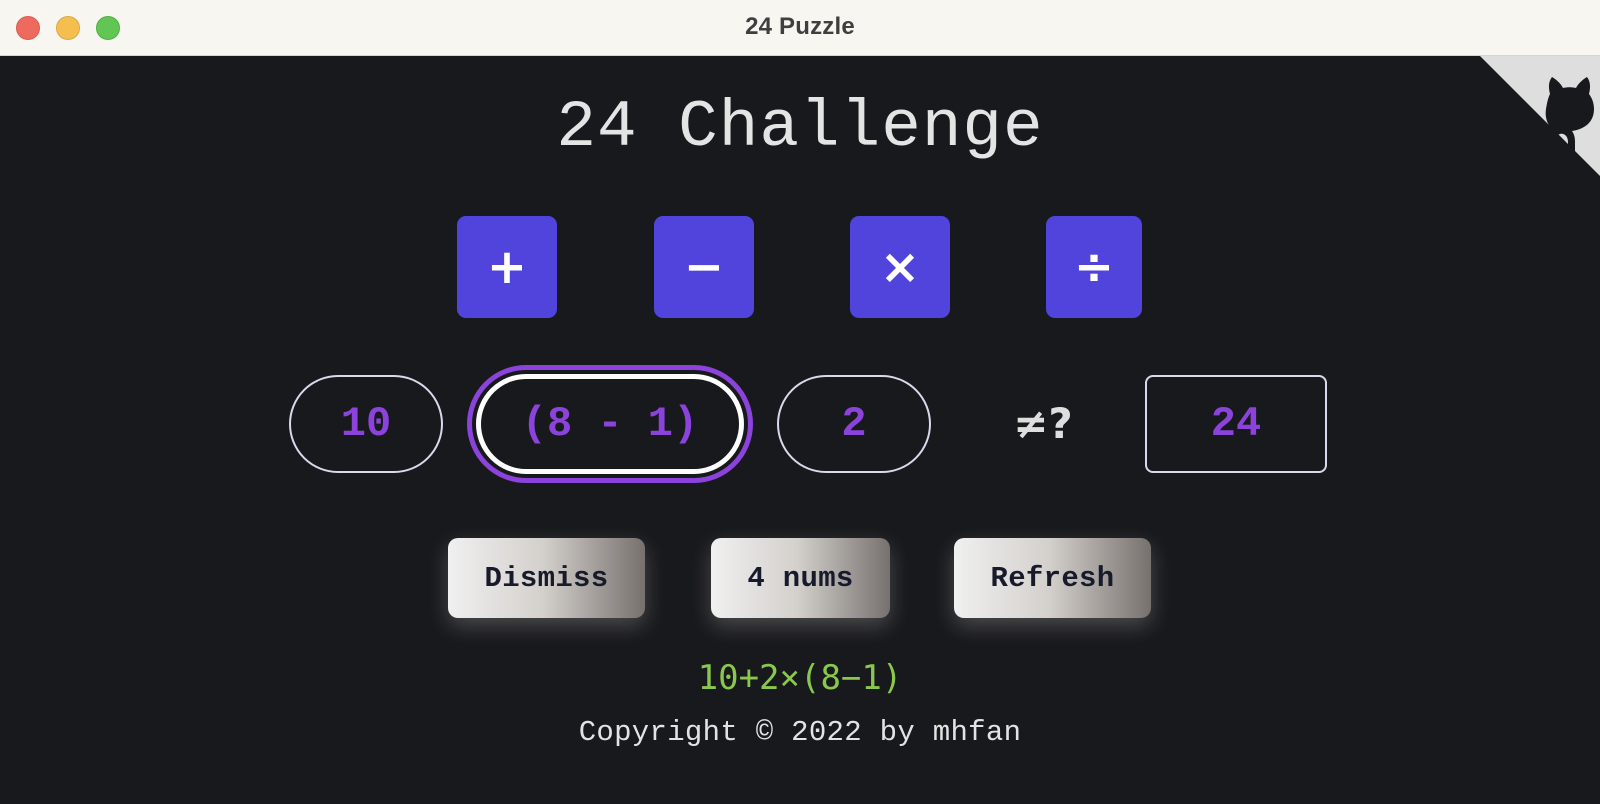 This screenshot has height=804, width=1600. What do you see at coordinates (1094, 267) in the screenshot?
I see `divide-button: ÷` at bounding box center [1094, 267].